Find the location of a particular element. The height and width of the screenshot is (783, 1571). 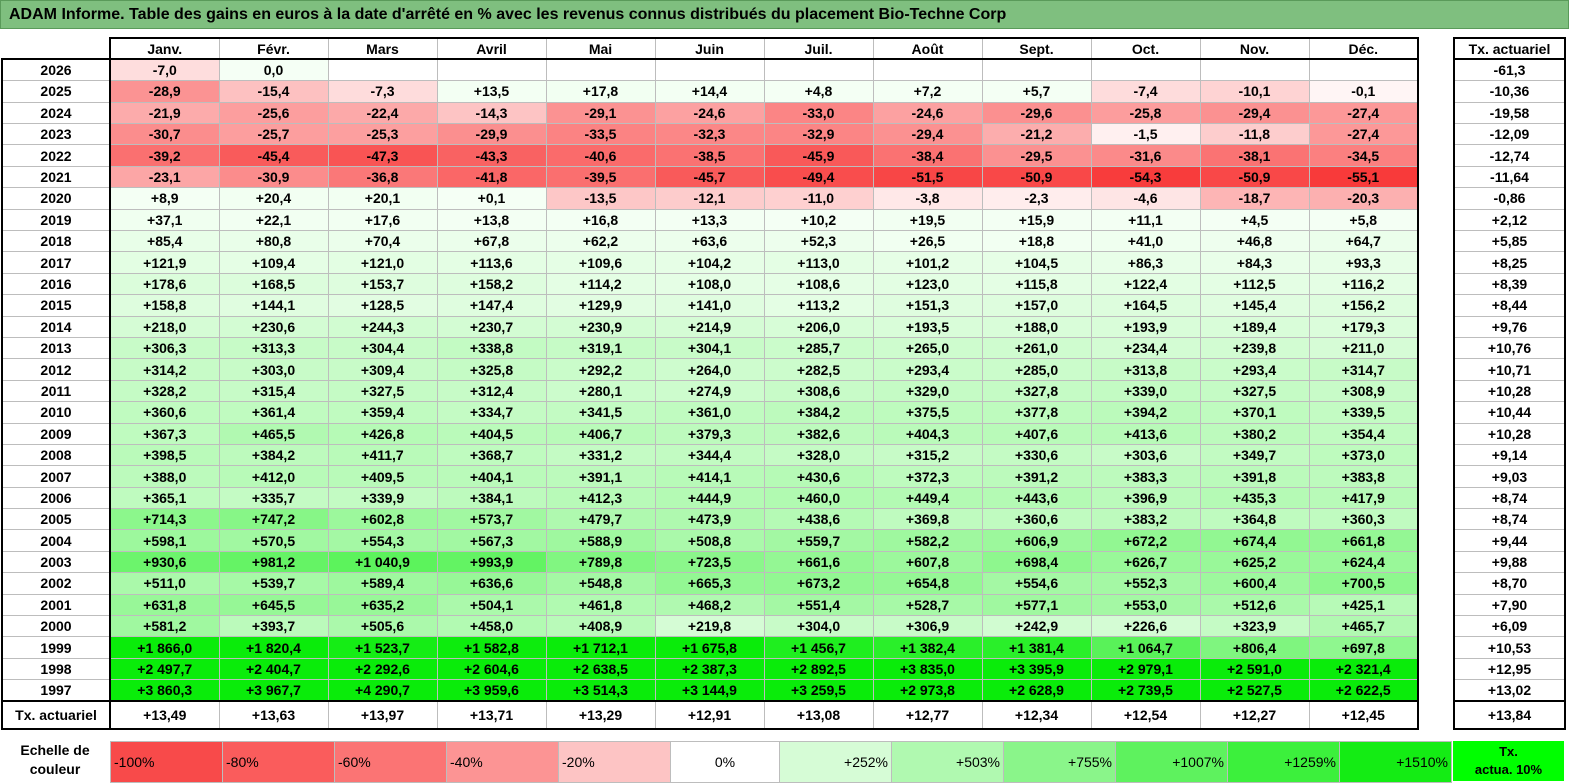

gain-cell: -30,7 is located at coordinates (164, 134).